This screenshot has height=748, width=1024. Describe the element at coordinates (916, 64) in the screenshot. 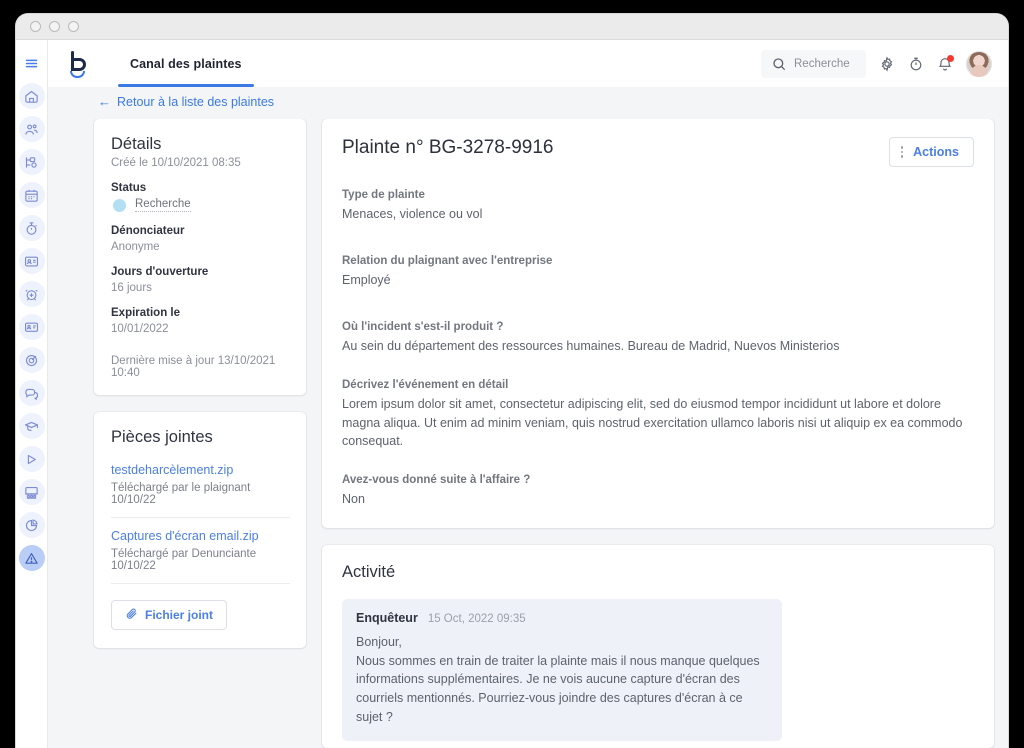

I see `timer-icon` at that location.